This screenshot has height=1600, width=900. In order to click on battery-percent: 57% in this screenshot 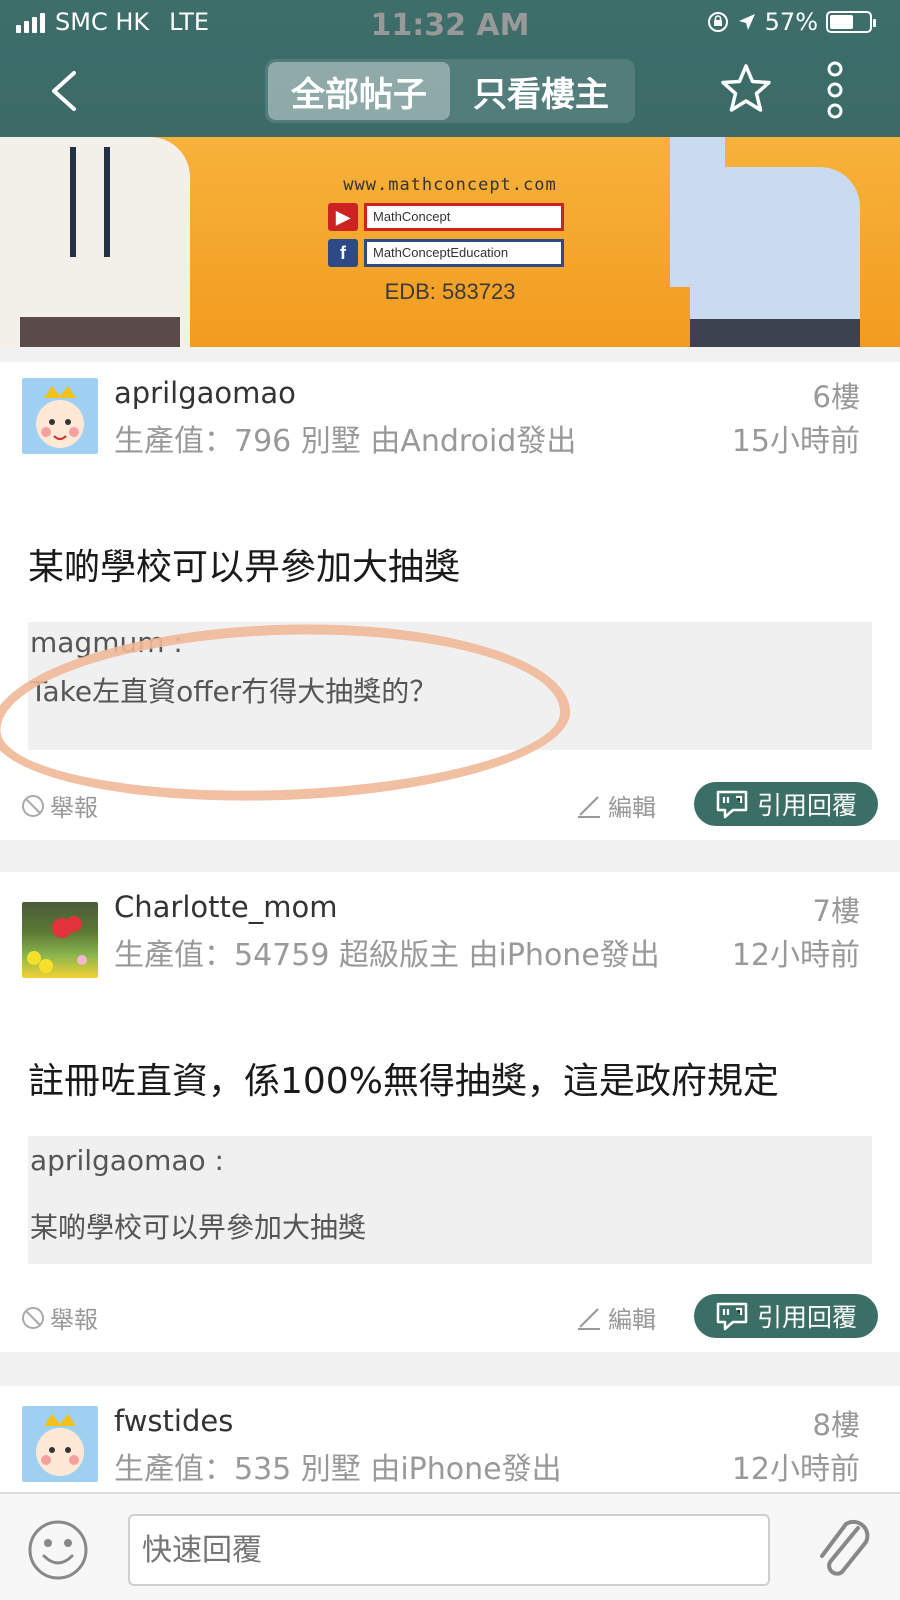, I will do `click(791, 22)`.